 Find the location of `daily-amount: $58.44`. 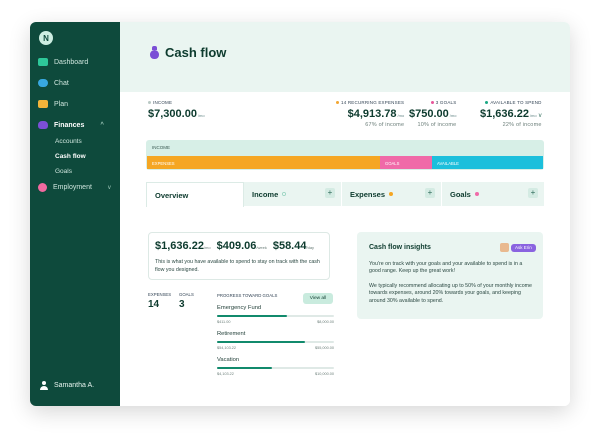

daily-amount: $58.44 is located at coordinates (289, 246).